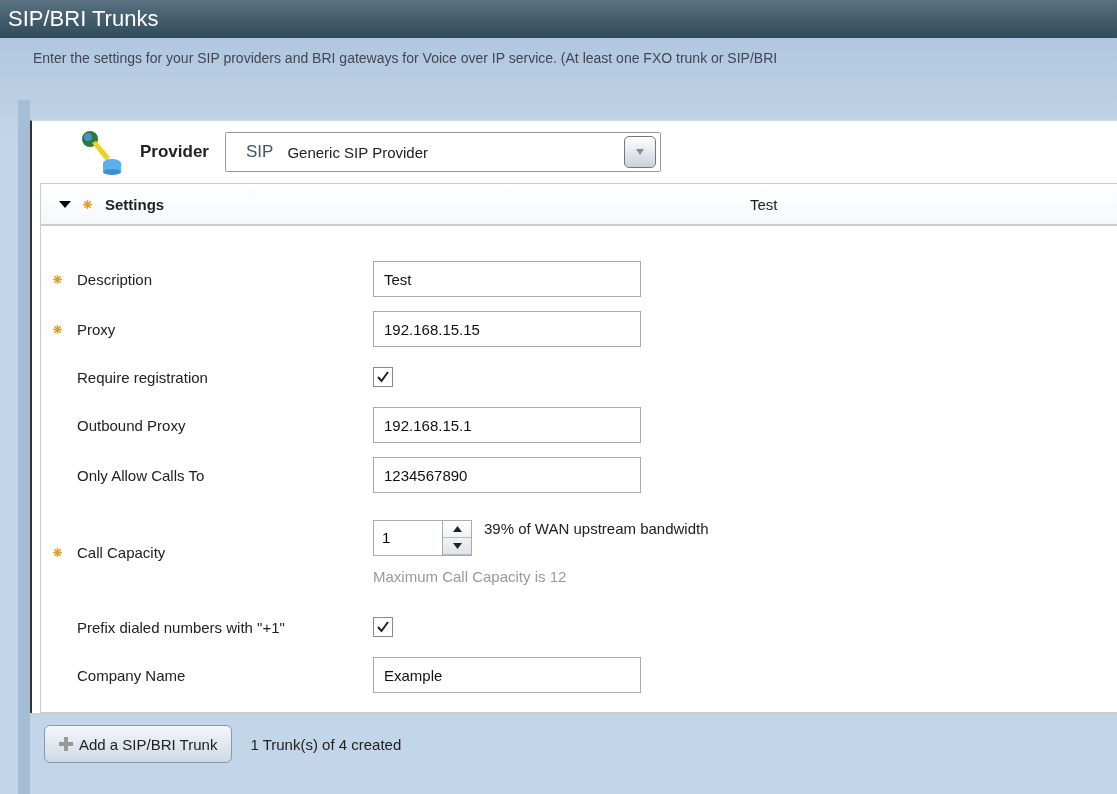  I want to click on capacity-hint: Maximum Call Capacity is 12, so click(470, 576).